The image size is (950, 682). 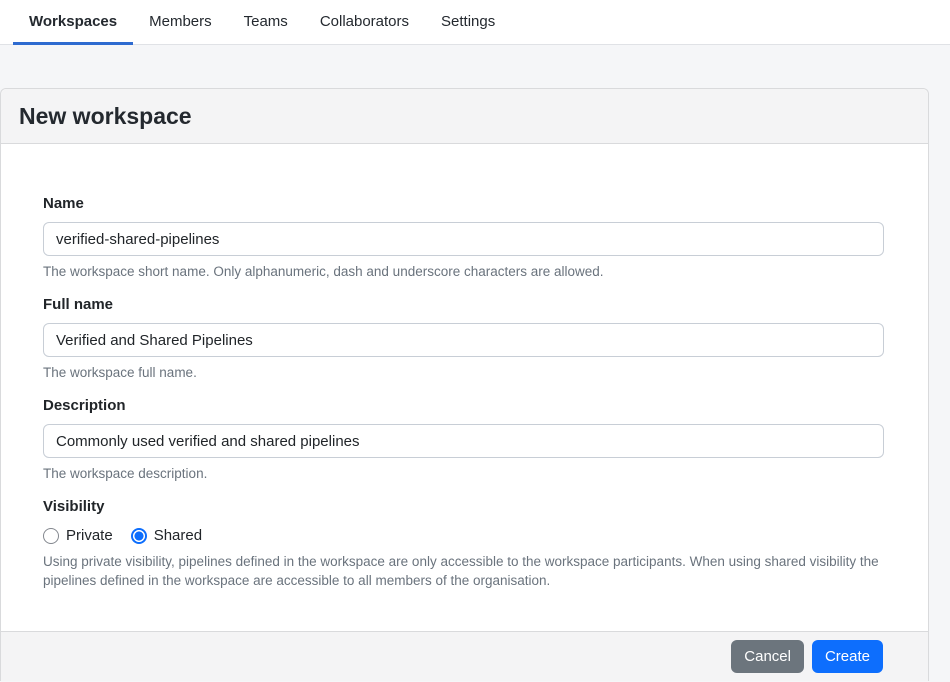 I want to click on visibility-option-private: Private, so click(x=78, y=535).